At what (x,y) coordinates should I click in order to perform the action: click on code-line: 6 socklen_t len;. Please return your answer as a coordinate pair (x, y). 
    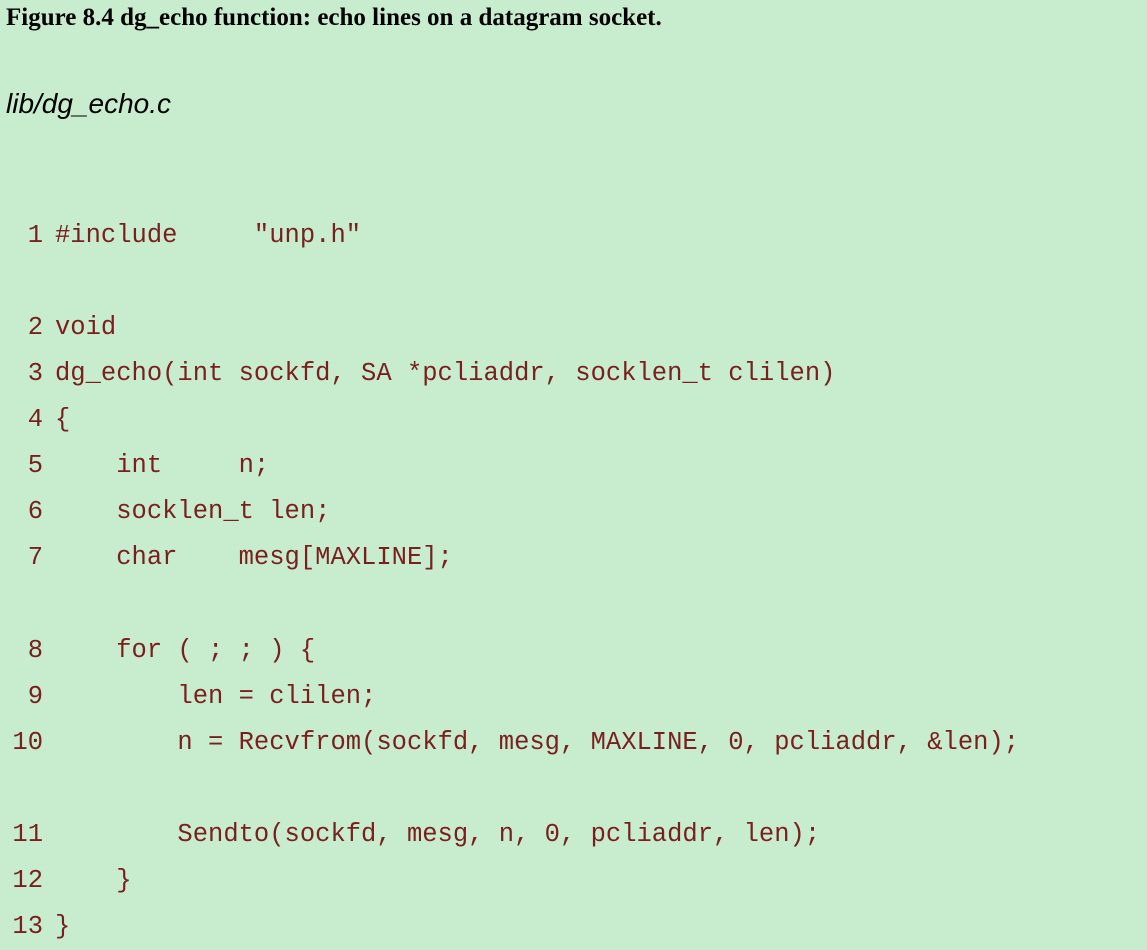
    Looking at the image, I should click on (165, 512).